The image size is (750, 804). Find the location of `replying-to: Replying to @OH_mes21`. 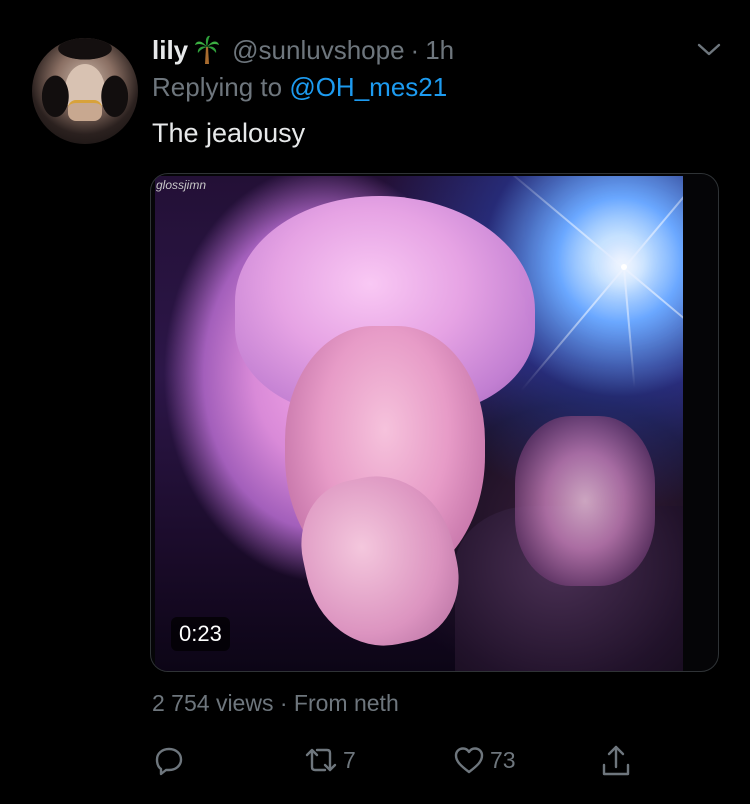

replying-to: Replying to @OH_mes21 is located at coordinates (299, 87).